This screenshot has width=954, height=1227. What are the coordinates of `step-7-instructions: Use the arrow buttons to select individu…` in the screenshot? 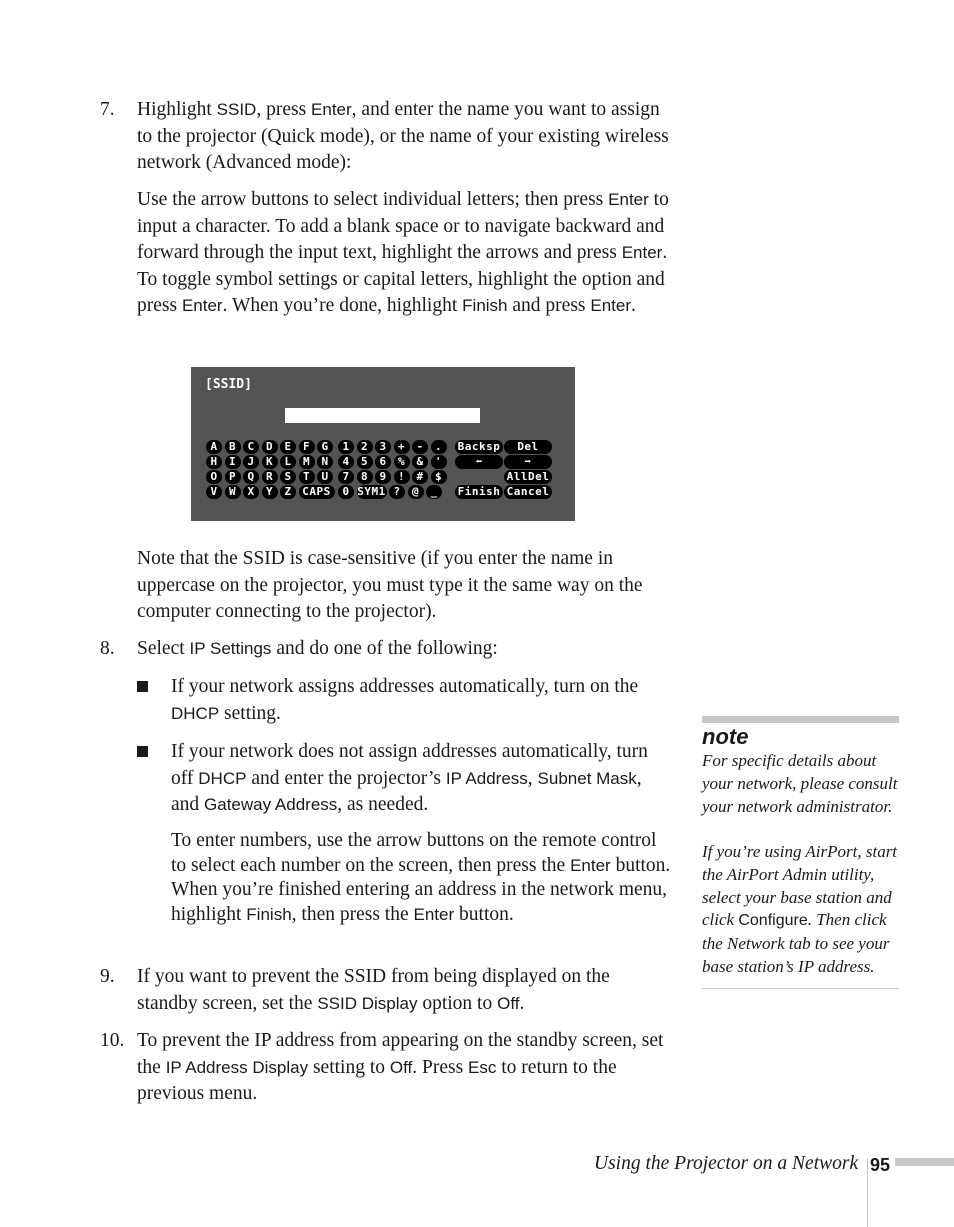 It's located at (403, 252).